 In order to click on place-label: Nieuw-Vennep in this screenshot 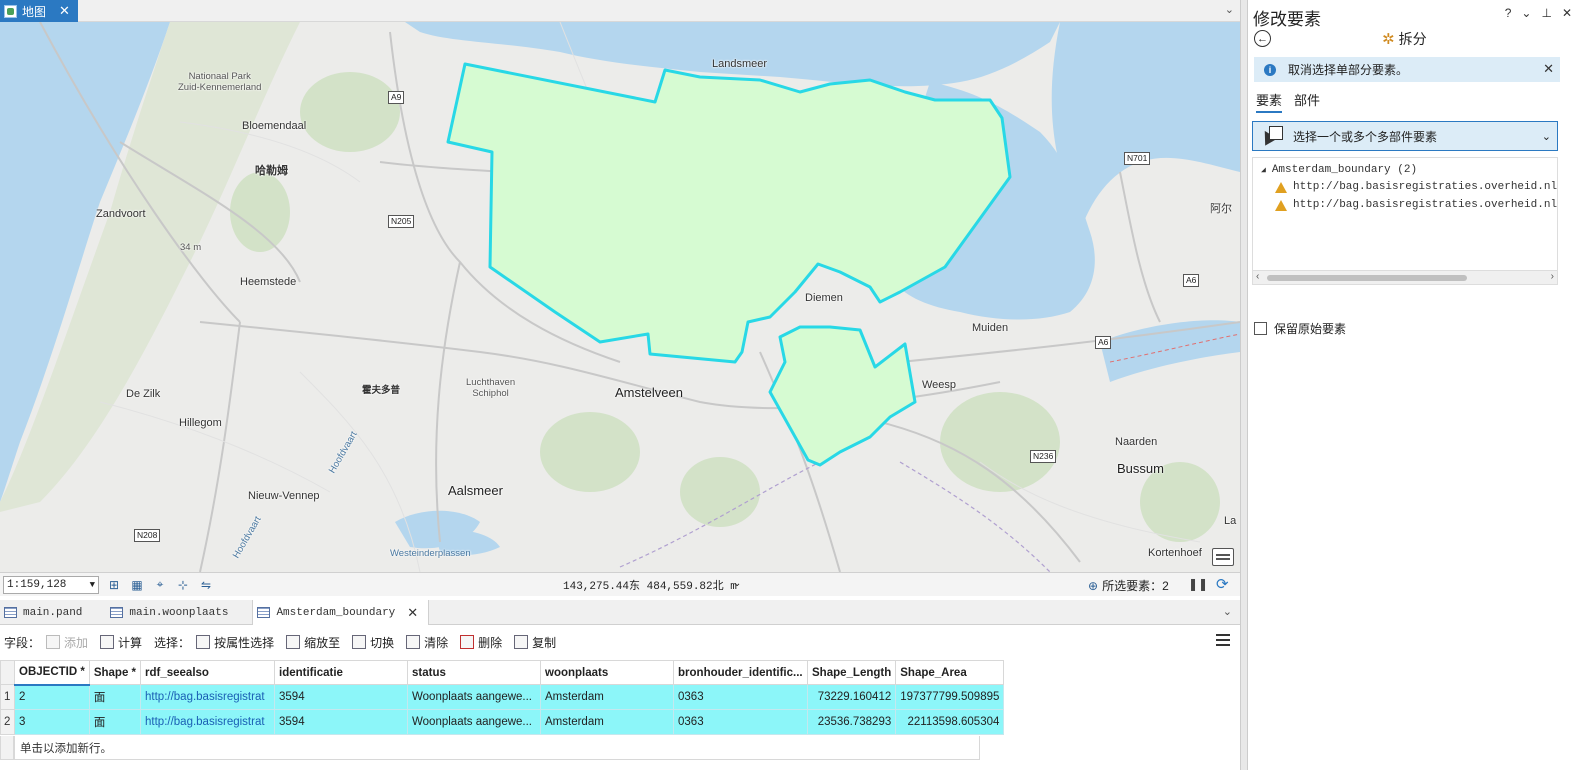, I will do `click(284, 496)`.